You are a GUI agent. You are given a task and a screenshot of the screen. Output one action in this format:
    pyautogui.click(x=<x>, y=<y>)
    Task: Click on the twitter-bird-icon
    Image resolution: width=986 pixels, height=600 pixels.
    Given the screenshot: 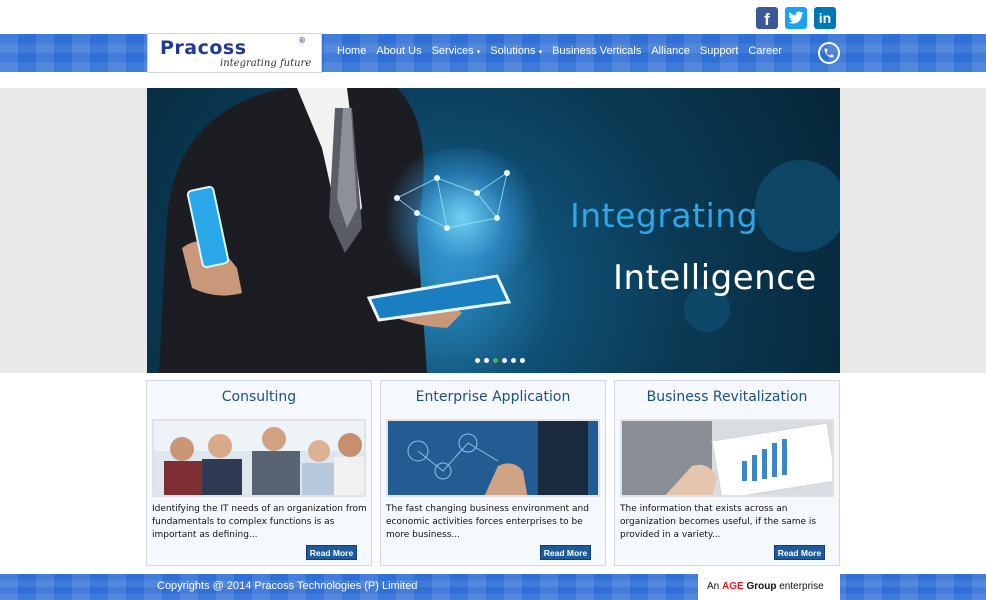 What is the action you would take?
    pyautogui.click(x=796, y=17)
    